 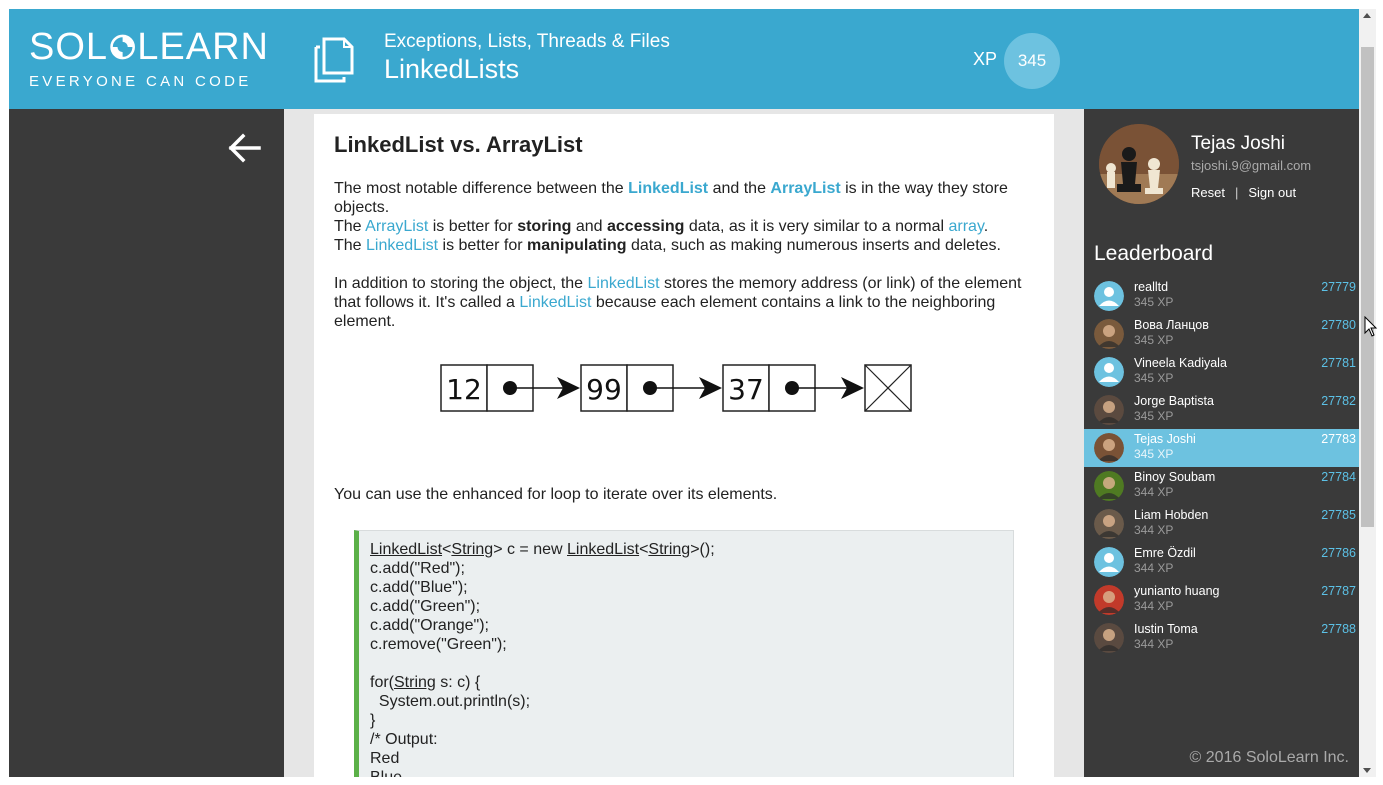 I want to click on leaderboard-name: yunianto huang, so click(x=1177, y=591).